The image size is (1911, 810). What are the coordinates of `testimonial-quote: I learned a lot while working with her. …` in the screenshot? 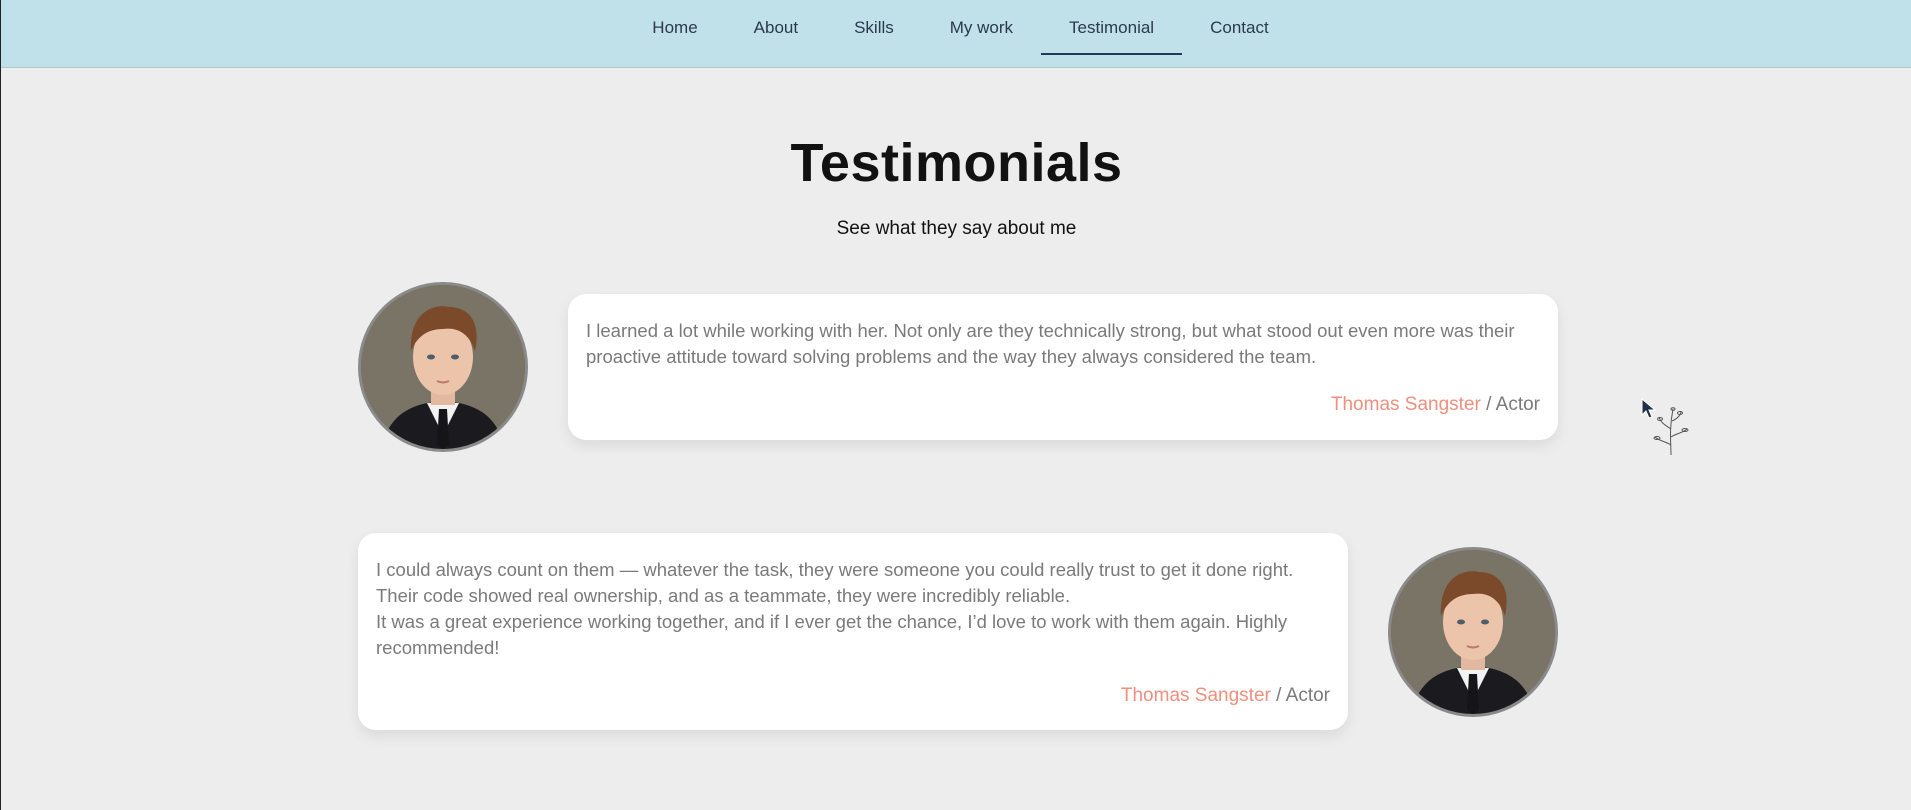 It's located at (1063, 344).